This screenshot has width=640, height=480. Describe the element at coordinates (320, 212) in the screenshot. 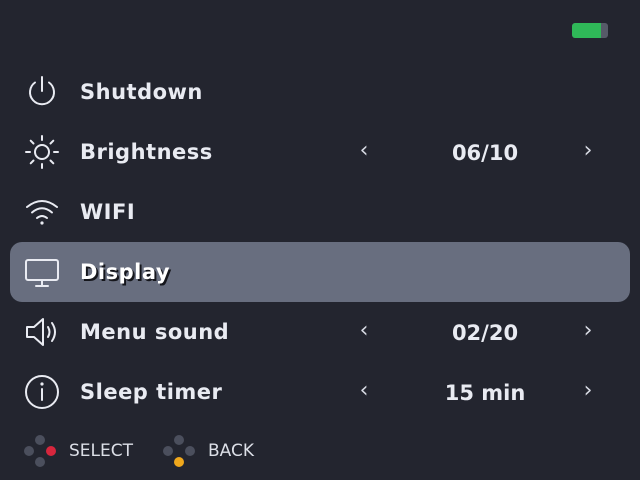

I see `menu-item-wifi: WIFI` at that location.